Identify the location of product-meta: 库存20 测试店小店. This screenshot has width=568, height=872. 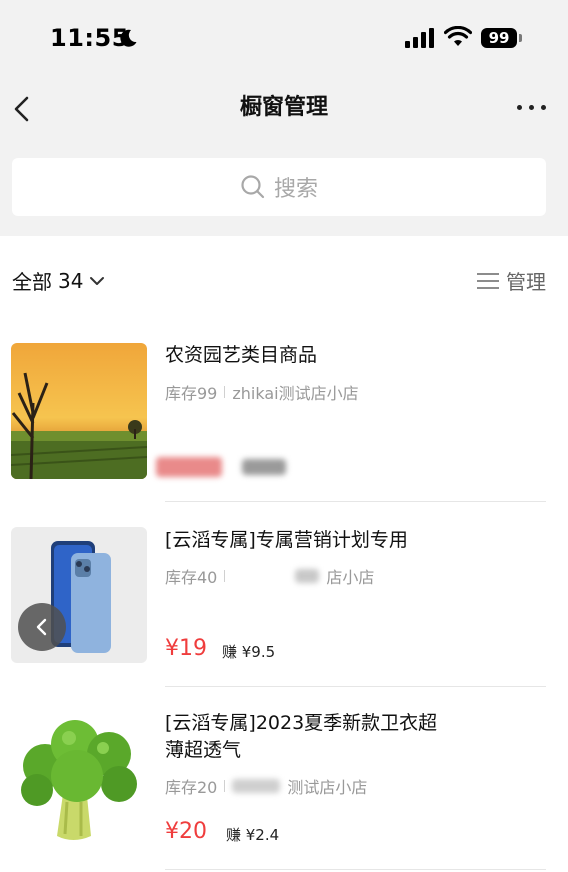
(266, 786).